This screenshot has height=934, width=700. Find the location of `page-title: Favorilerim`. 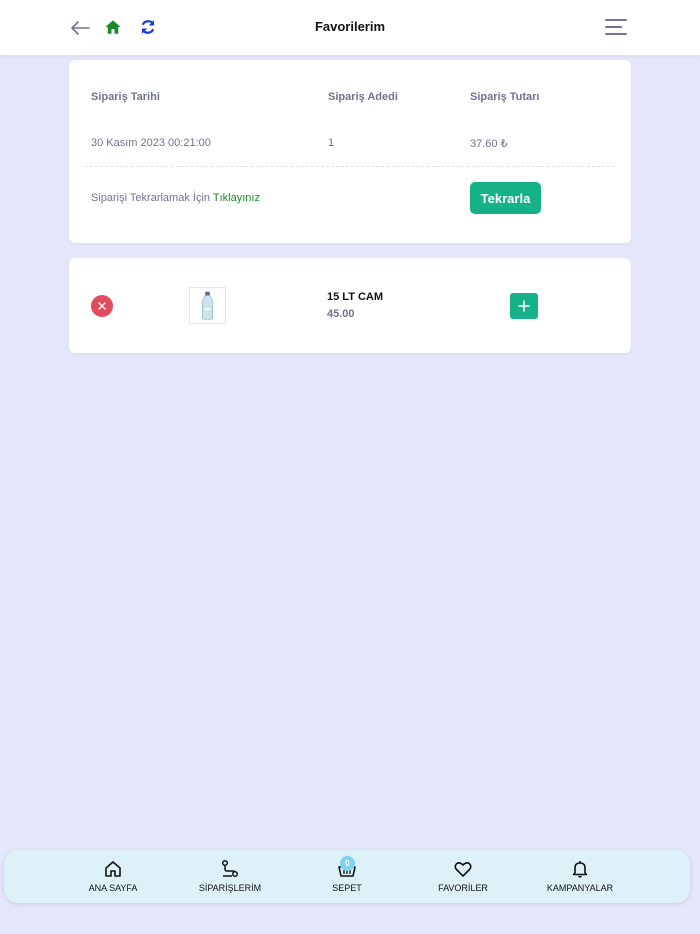

page-title: Favorilerim is located at coordinates (350, 26).